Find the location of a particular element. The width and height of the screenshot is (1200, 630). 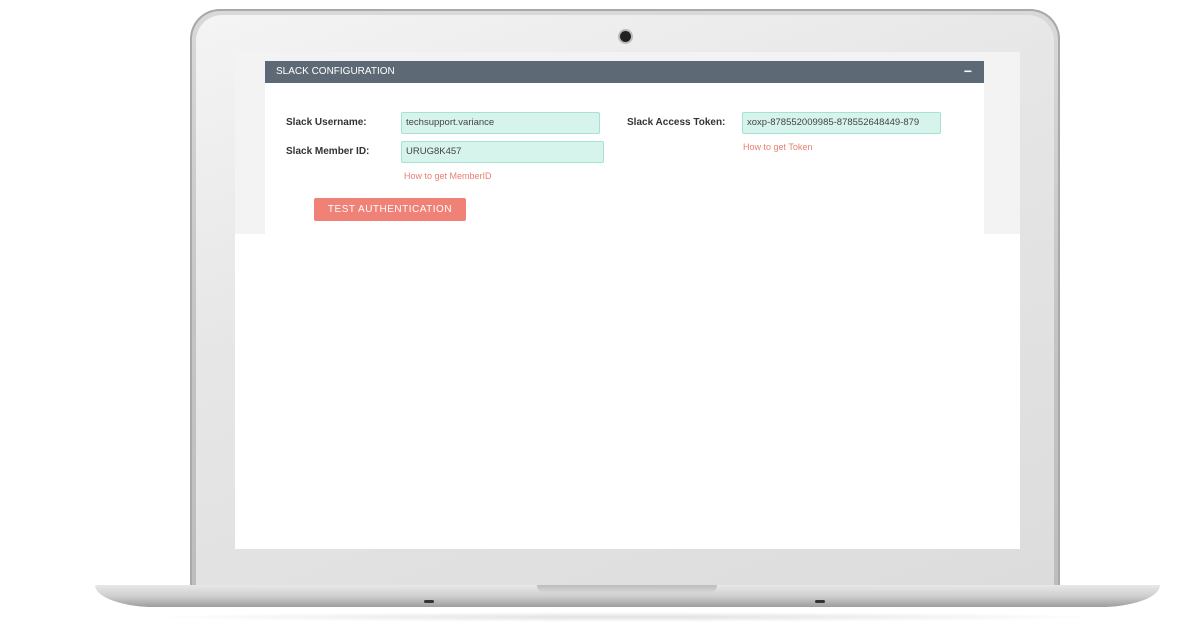

laptop-foot-right is located at coordinates (820, 601).